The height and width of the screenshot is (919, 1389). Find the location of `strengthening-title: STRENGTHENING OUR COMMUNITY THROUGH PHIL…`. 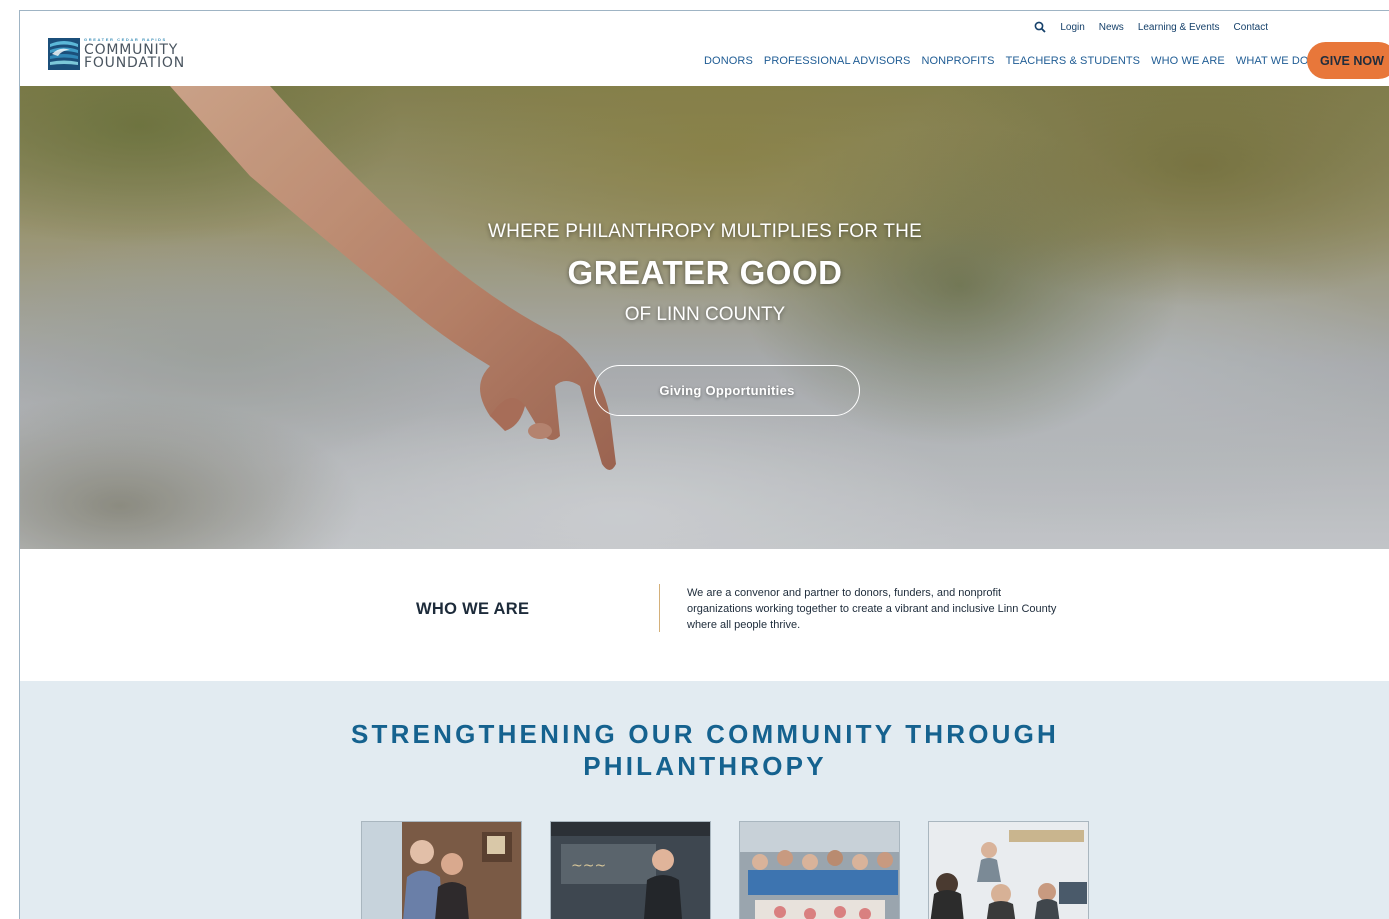

strengthening-title: STRENGTHENING OUR COMMUNITY THROUGH PHIL… is located at coordinates (704, 750).